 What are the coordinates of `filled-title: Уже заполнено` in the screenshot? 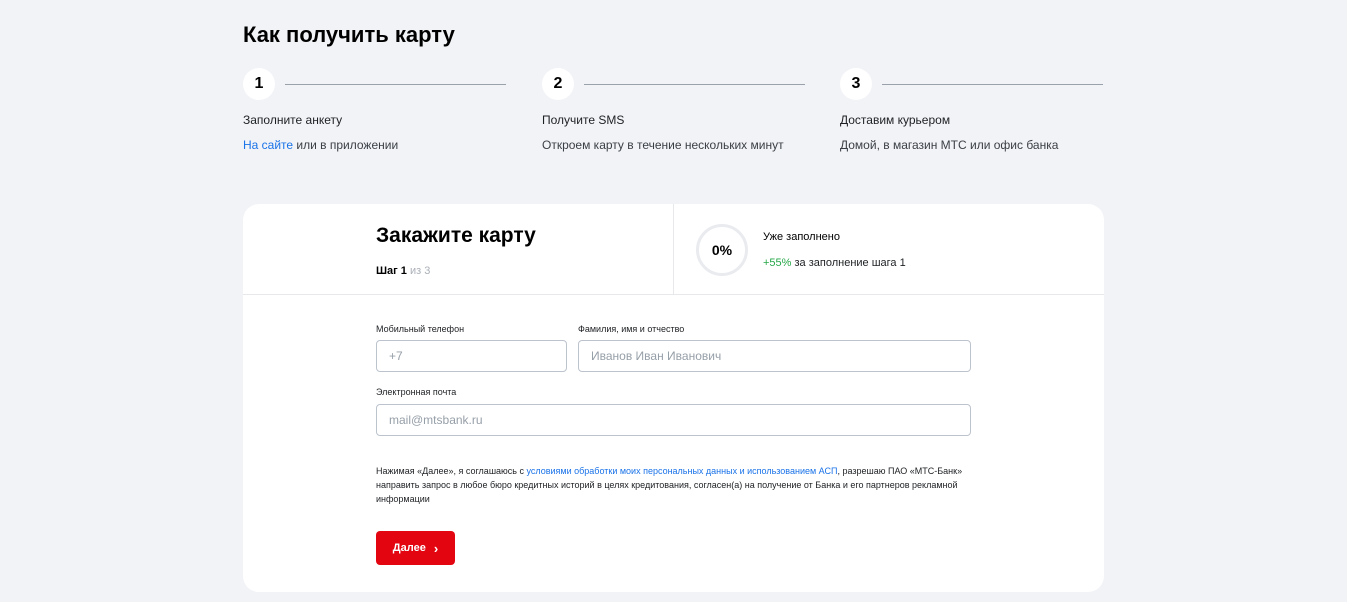 It's located at (801, 237).